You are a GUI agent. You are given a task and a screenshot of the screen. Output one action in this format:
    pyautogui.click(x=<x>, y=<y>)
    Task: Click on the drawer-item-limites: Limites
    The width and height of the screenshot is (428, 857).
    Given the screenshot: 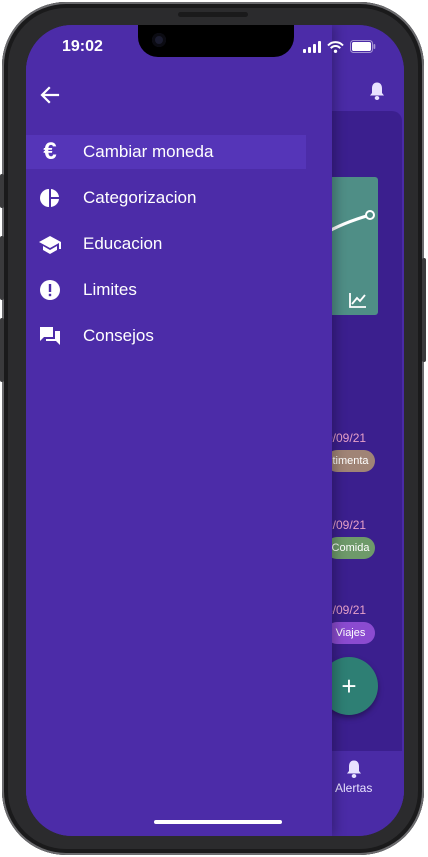 What is the action you would take?
    pyautogui.click(x=166, y=290)
    